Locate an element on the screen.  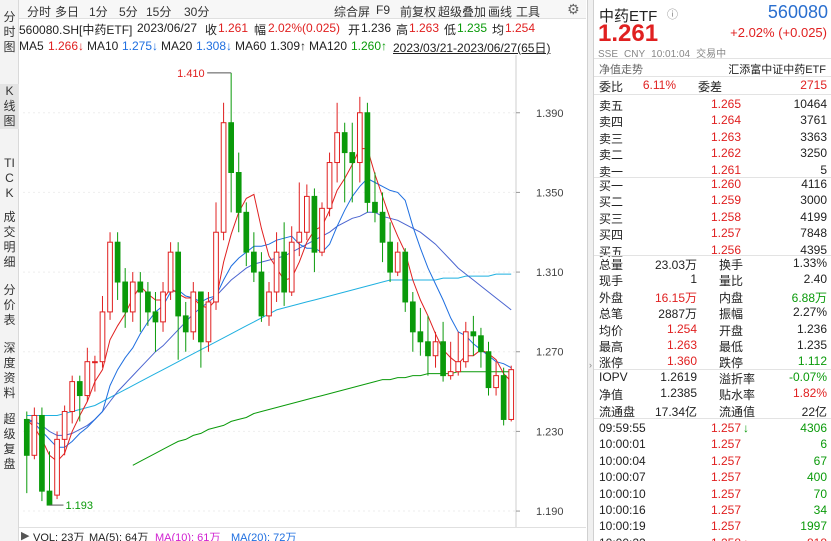
quote-row: 均价 1.254 开盘 1.236 is located at coordinates (712, 329).